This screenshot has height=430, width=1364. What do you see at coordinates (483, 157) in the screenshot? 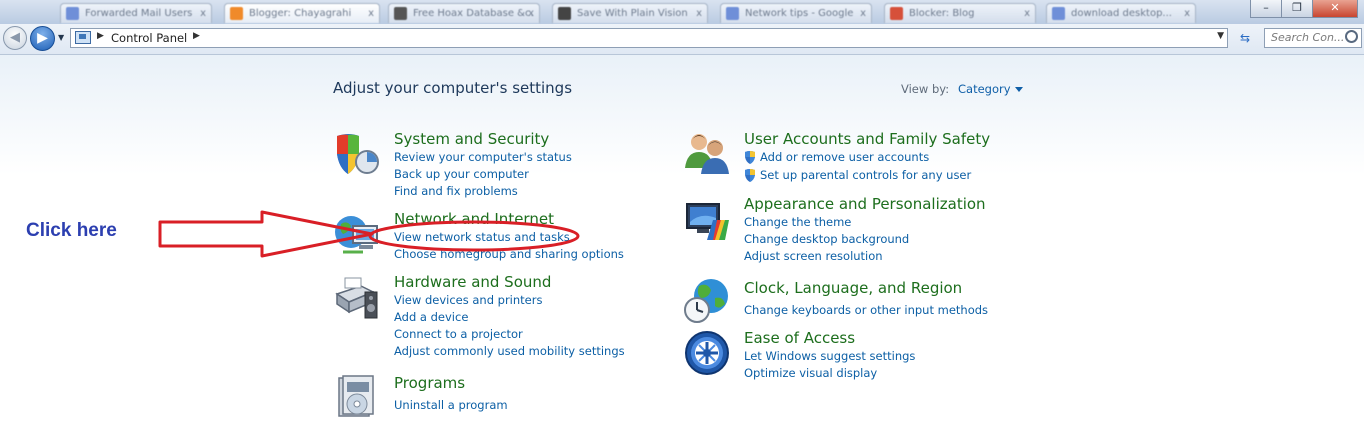
I see `link-review-status: Review your computer's status` at bounding box center [483, 157].